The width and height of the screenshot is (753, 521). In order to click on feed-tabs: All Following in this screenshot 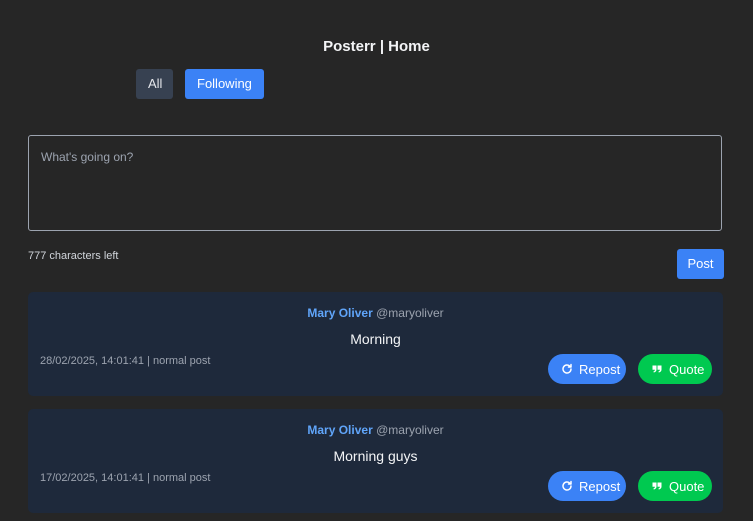, I will do `click(200, 84)`.